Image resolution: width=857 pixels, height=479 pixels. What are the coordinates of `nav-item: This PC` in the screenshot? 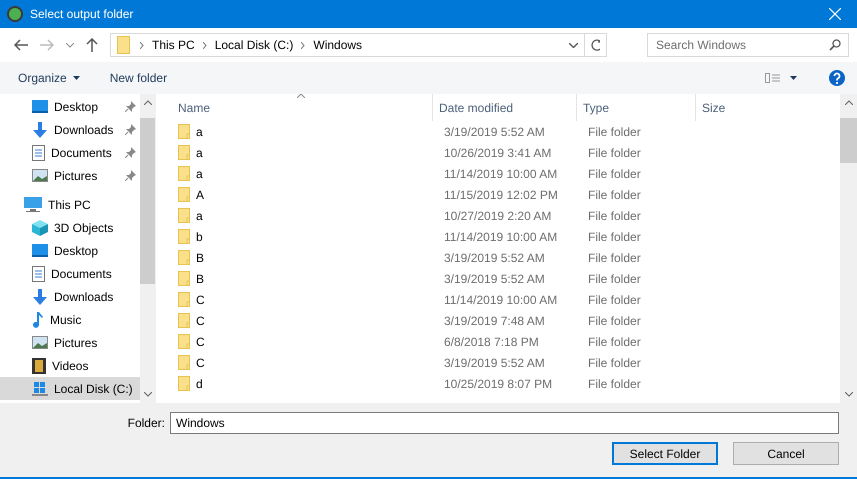 It's located at (70, 204).